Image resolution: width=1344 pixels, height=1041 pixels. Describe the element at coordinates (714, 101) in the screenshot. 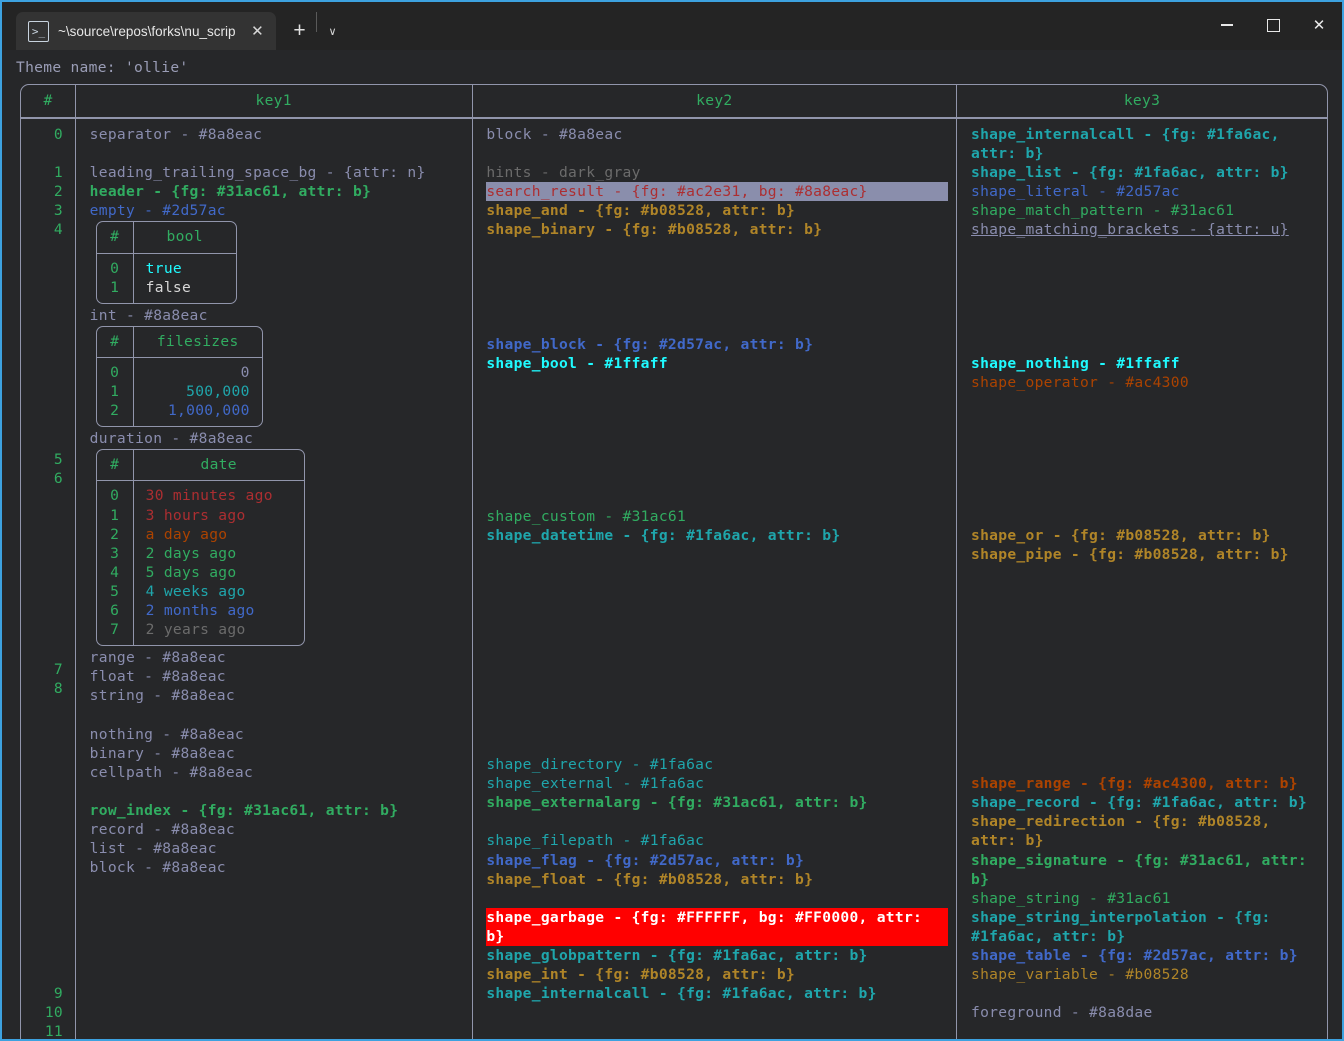

I see `column-header-key2: key2` at that location.